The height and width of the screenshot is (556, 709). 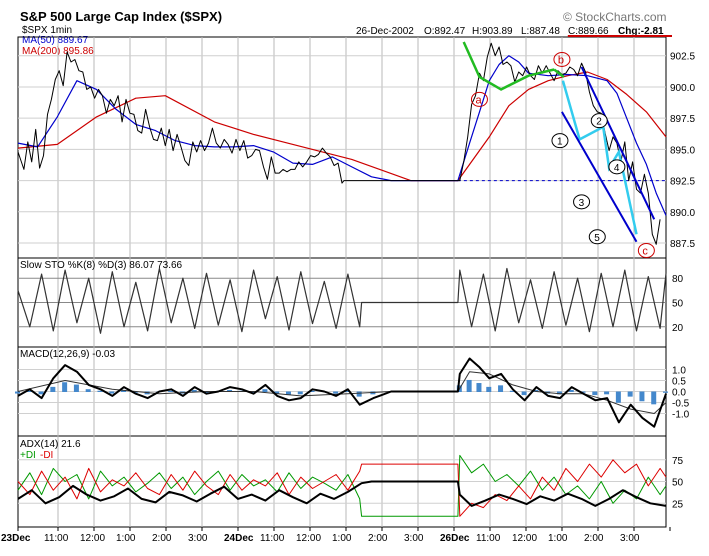 What do you see at coordinates (560, 142) in the screenshot?
I see `count-label: 1` at bounding box center [560, 142].